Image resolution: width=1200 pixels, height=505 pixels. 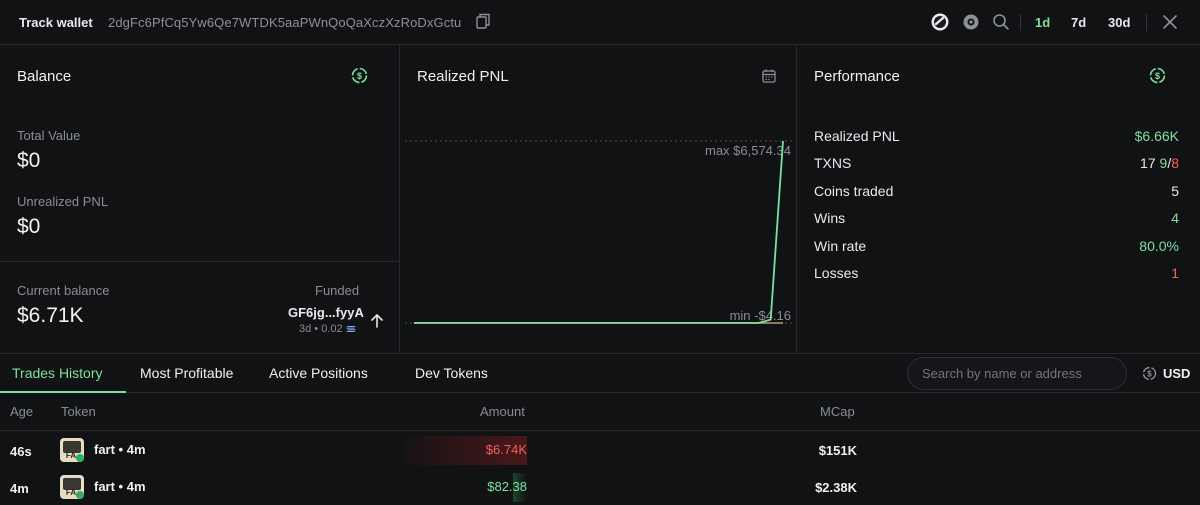 I want to click on perf-row-realized-pnl: Realized PNL $6.66K, so click(x=996, y=138).